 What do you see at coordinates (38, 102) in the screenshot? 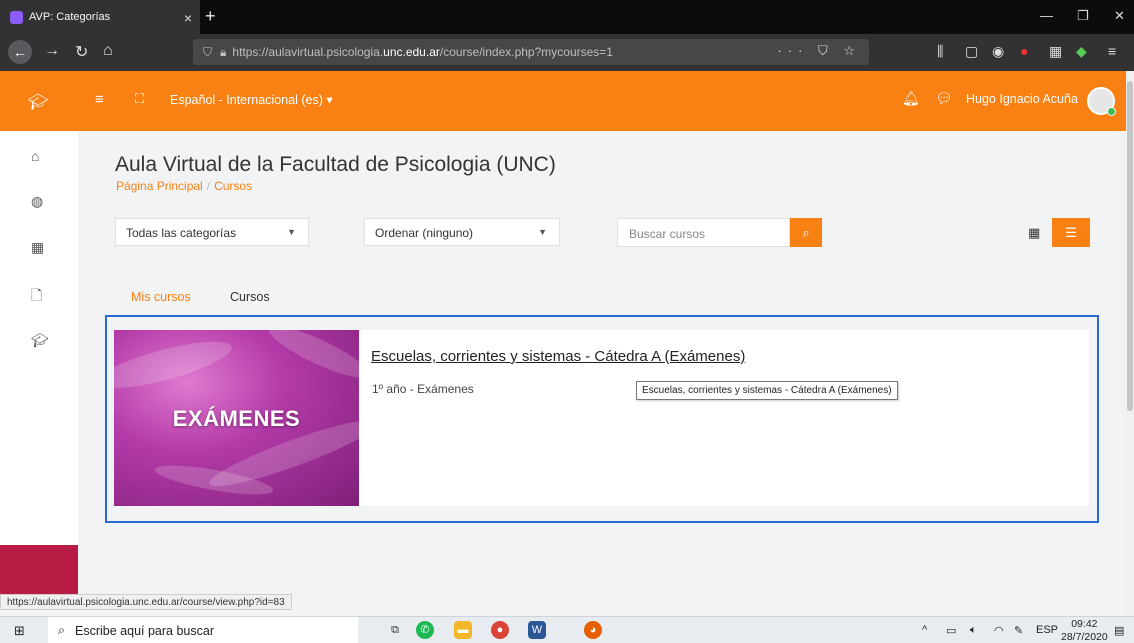
I see `graduation-cap-icon: 🎓︎` at bounding box center [38, 102].